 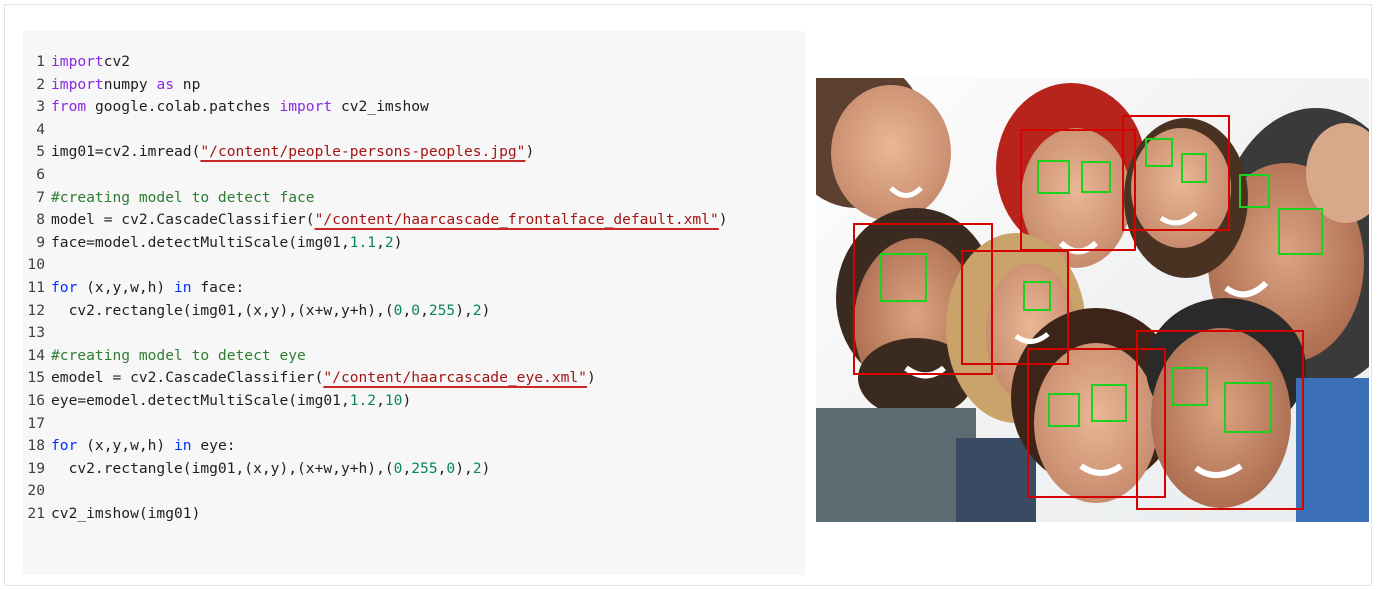 What do you see at coordinates (117, 61) in the screenshot?
I see `code-token: cv2` at bounding box center [117, 61].